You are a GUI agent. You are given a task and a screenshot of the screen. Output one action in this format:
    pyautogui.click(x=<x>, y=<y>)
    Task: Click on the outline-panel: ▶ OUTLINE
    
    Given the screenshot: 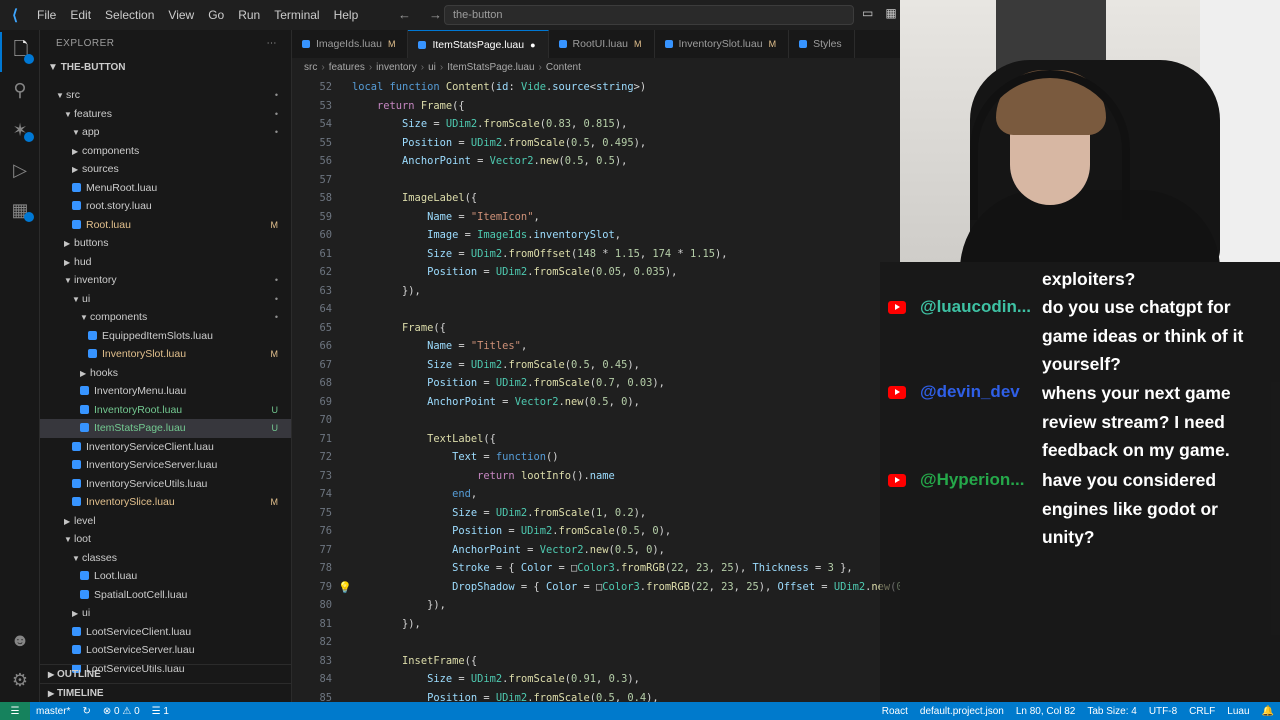 What is the action you would take?
    pyautogui.click(x=165, y=673)
    